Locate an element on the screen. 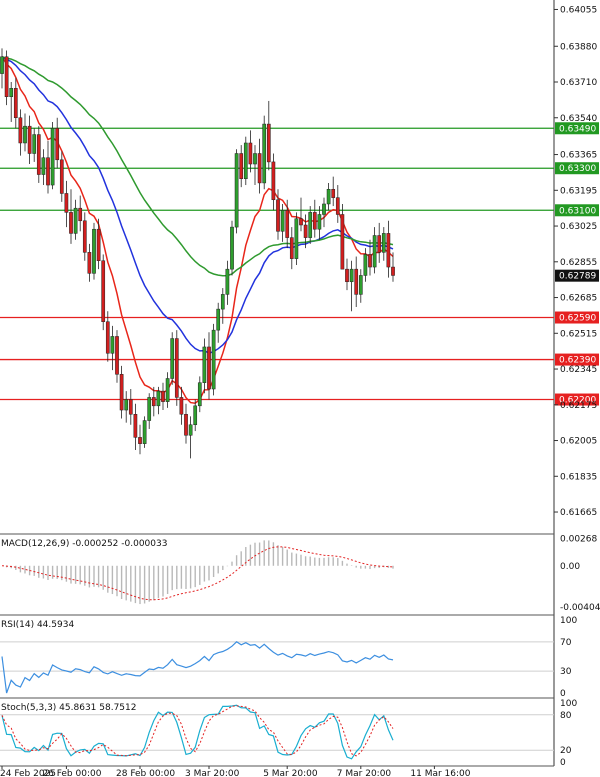  rsi-label: RSI(14) 44.5934 is located at coordinates (37, 625).